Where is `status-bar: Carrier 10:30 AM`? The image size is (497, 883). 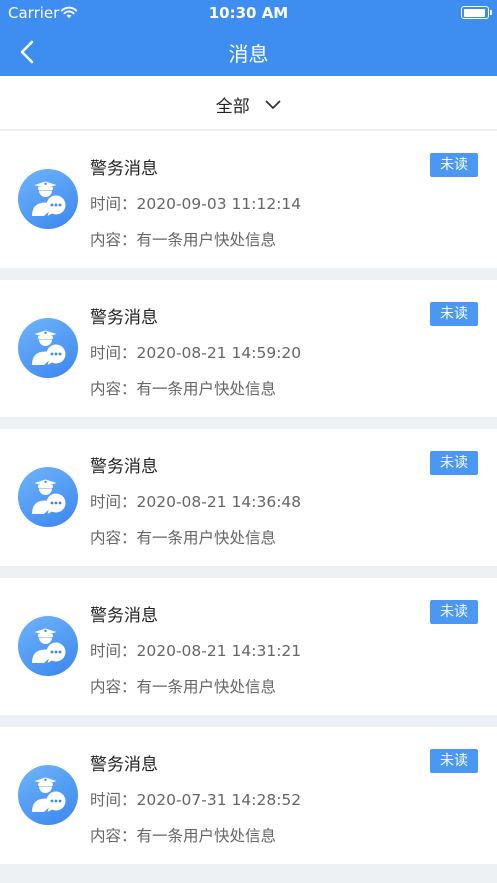
status-bar: Carrier 10:30 AM is located at coordinates (248, 13).